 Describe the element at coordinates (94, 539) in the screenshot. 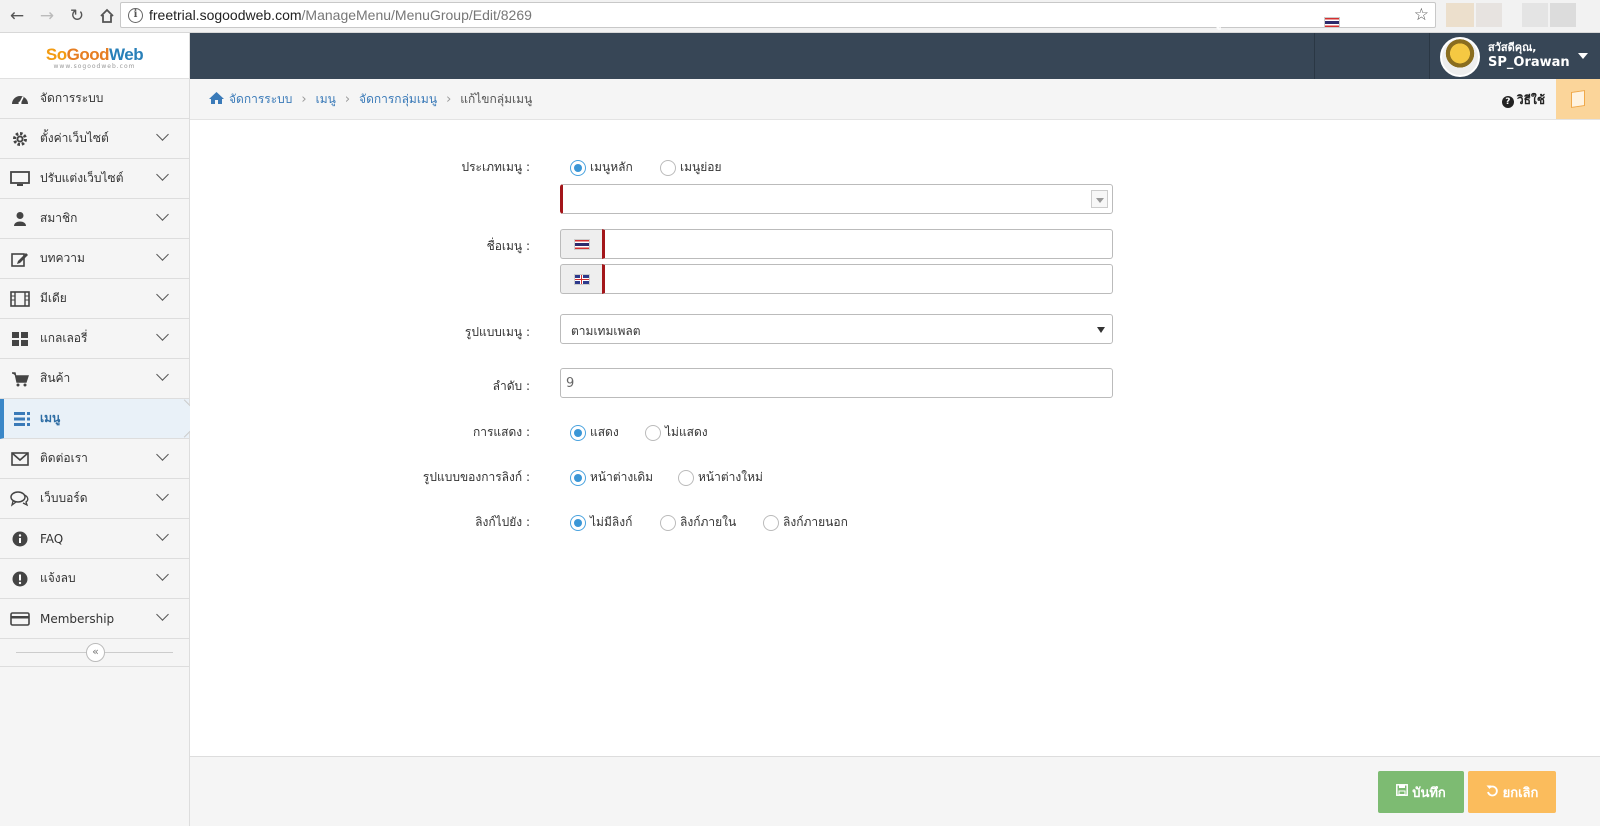

I see `sidebar-item-faq: FAQ` at that location.